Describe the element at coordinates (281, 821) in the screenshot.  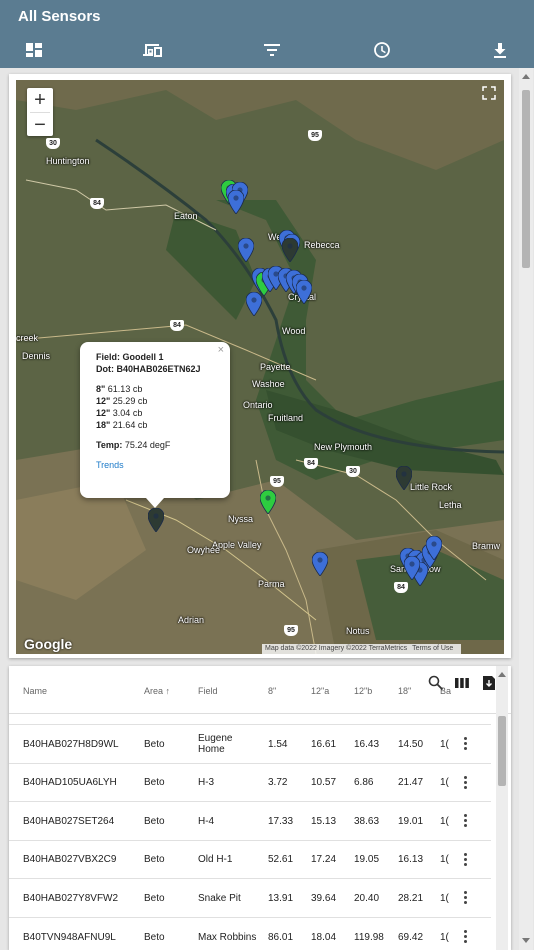
I see `cell-8: 17.33` at that location.